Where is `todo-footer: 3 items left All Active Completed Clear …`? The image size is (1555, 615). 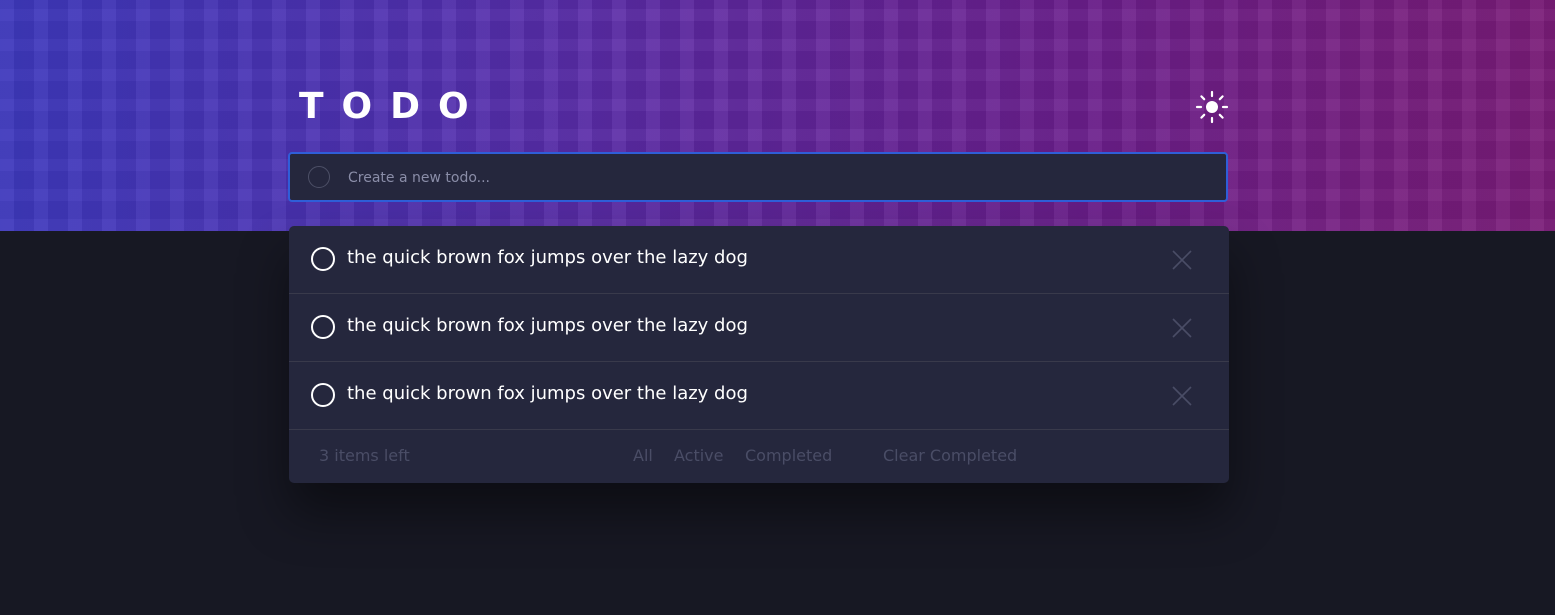
todo-footer: 3 items left All Active Completed Clear … is located at coordinates (759, 456).